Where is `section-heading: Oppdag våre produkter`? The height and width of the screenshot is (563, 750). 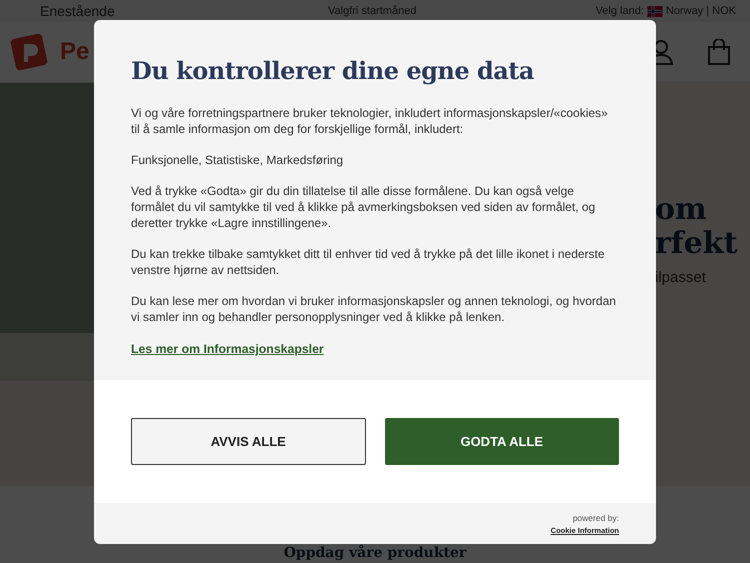
section-heading: Oppdag våre produkter is located at coordinates (375, 553).